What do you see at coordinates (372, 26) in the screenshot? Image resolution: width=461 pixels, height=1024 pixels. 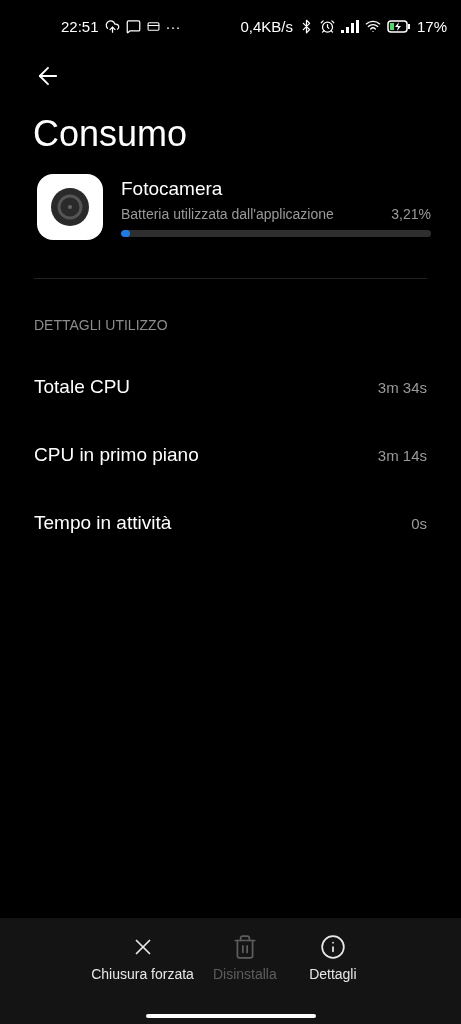 I see `wifi-icon` at bounding box center [372, 26].